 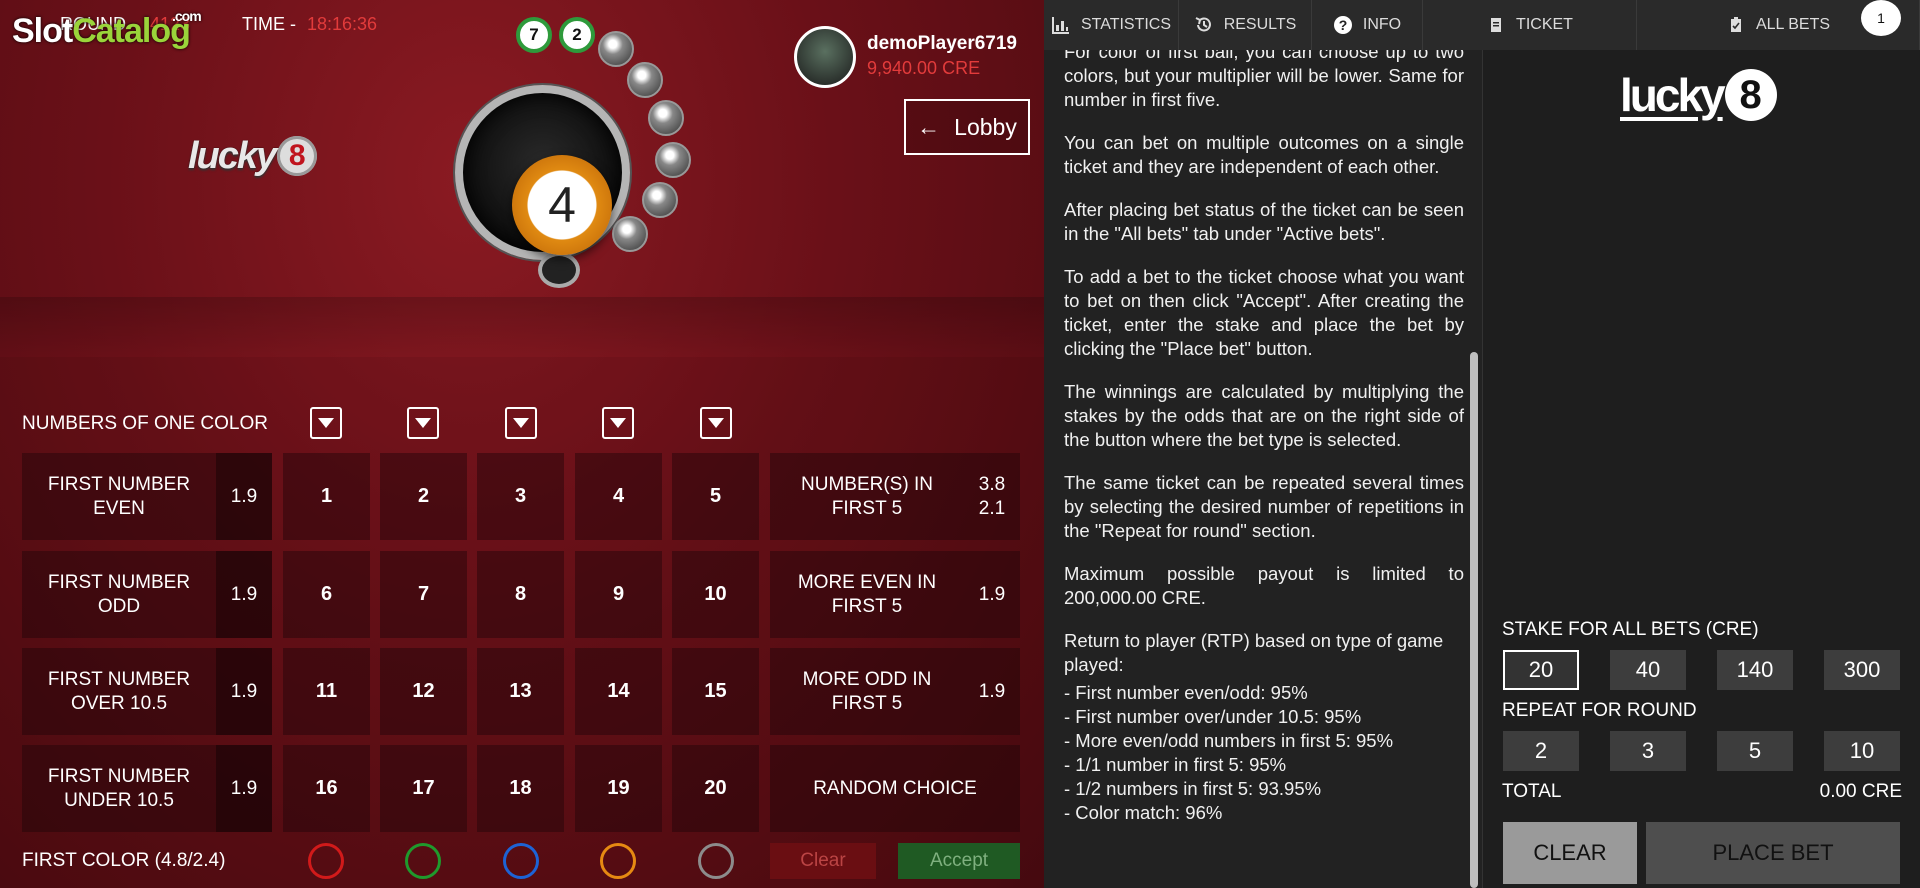 I want to click on number-cell-14: 14, so click(x=618, y=691).